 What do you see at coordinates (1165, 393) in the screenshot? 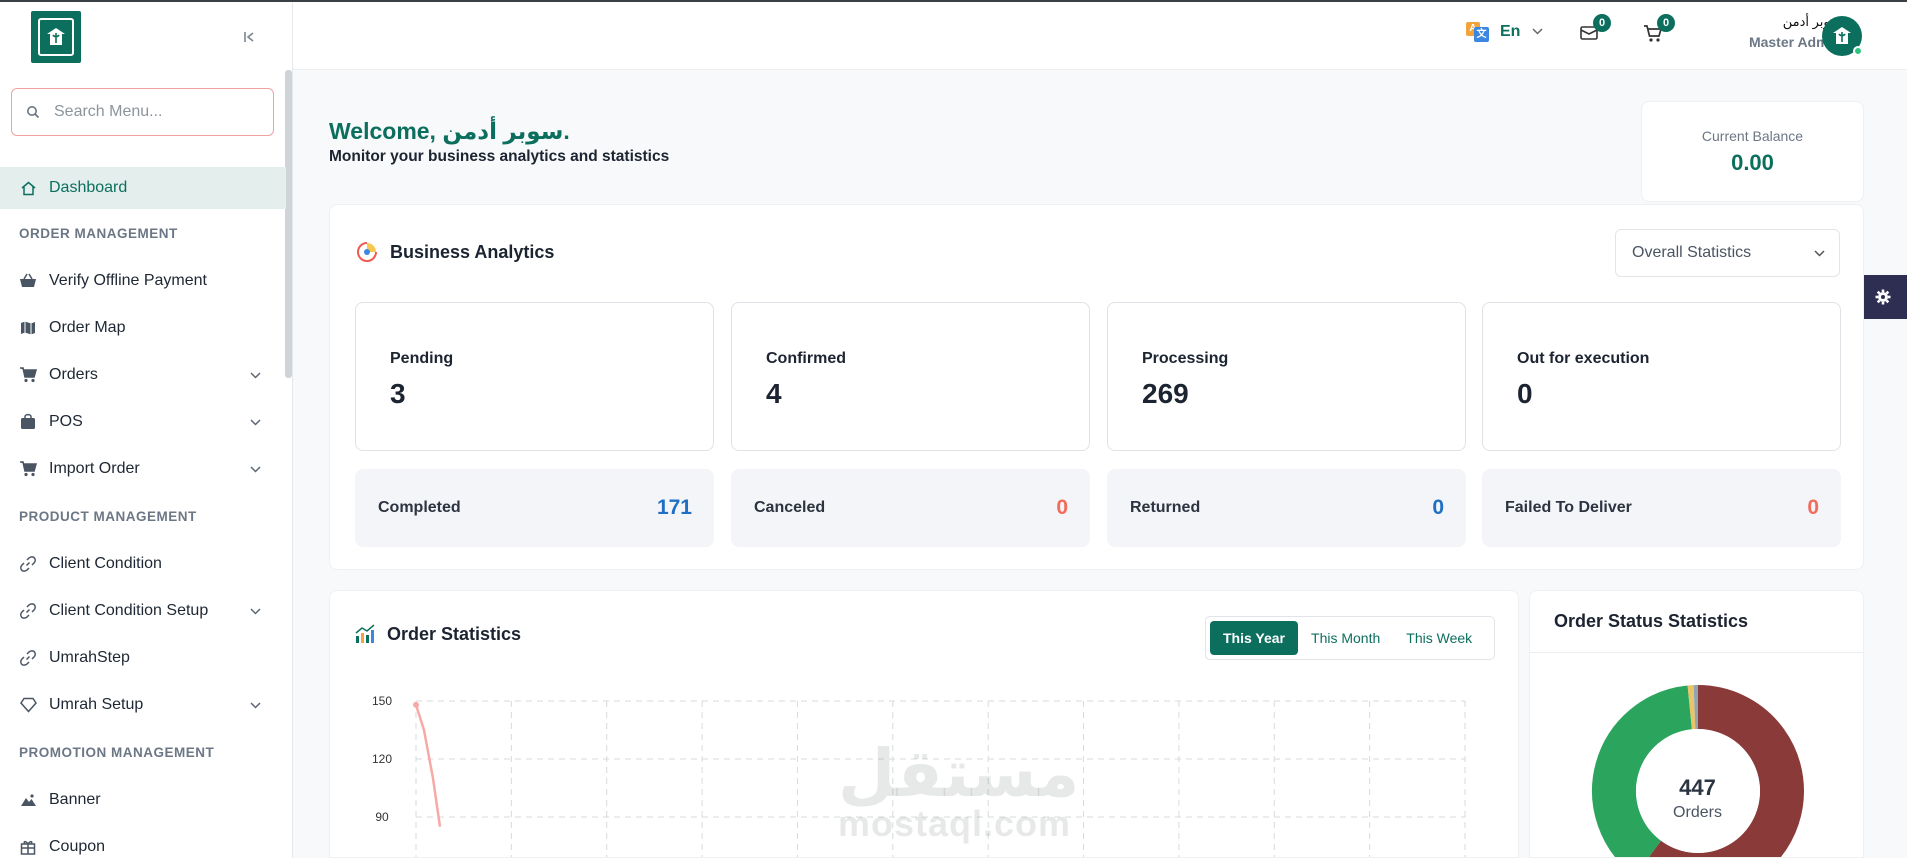
I see `stat-value: 269` at bounding box center [1165, 393].